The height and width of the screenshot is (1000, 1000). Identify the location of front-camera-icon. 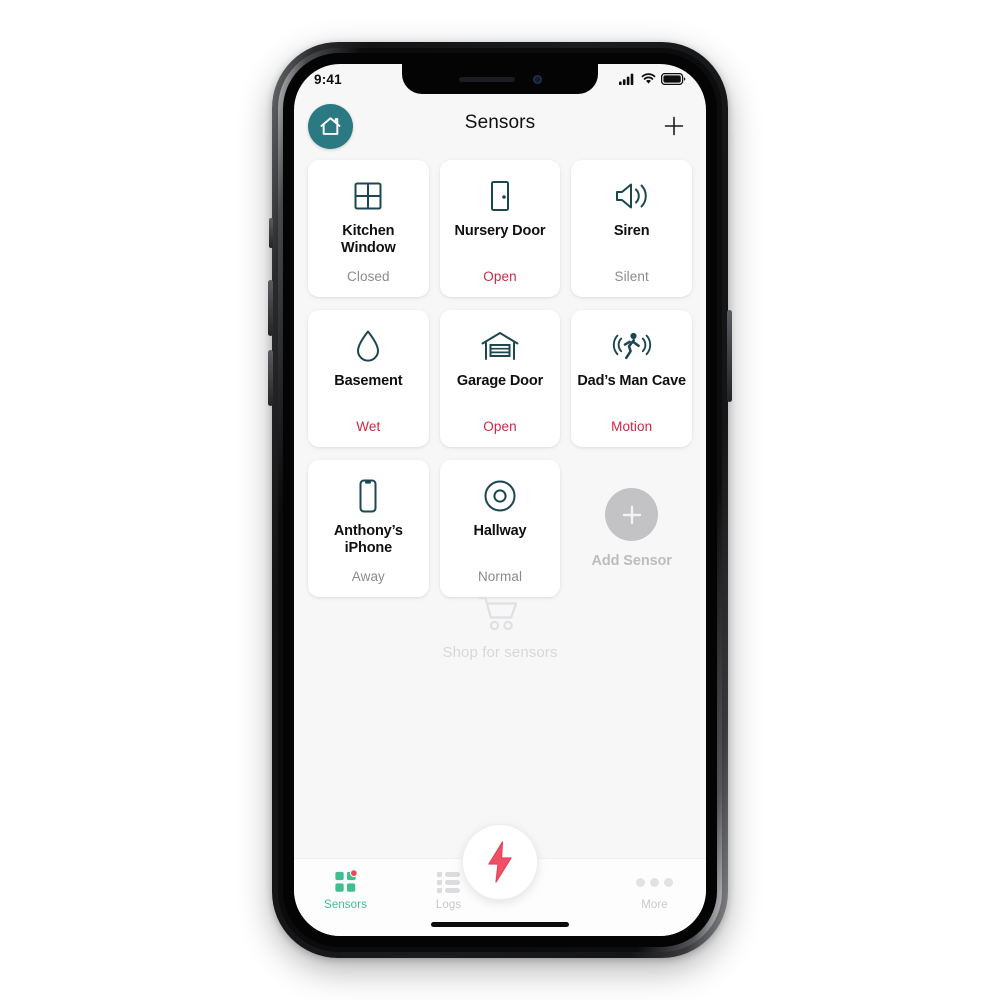
(537, 79).